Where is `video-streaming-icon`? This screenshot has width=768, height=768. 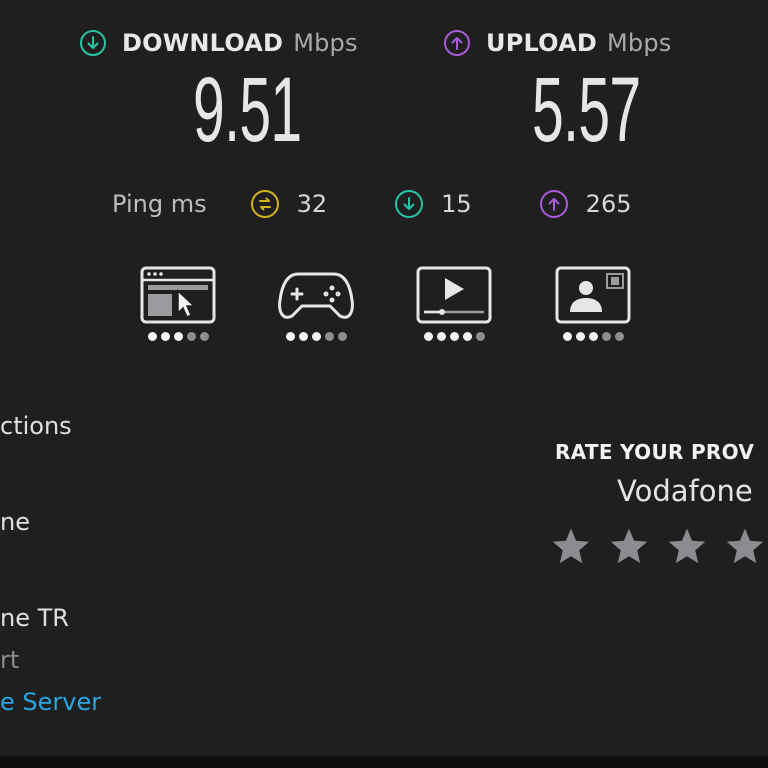 video-streaming-icon is located at coordinates (454, 295).